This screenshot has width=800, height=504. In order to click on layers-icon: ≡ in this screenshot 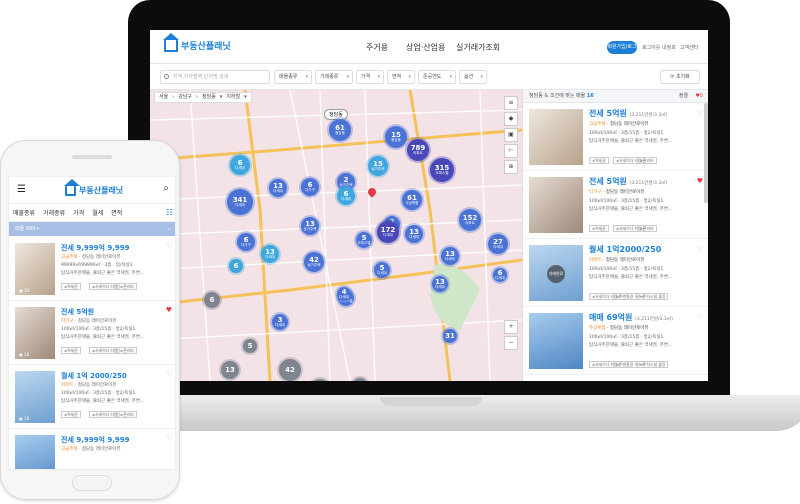, I will do `click(511, 103)`.